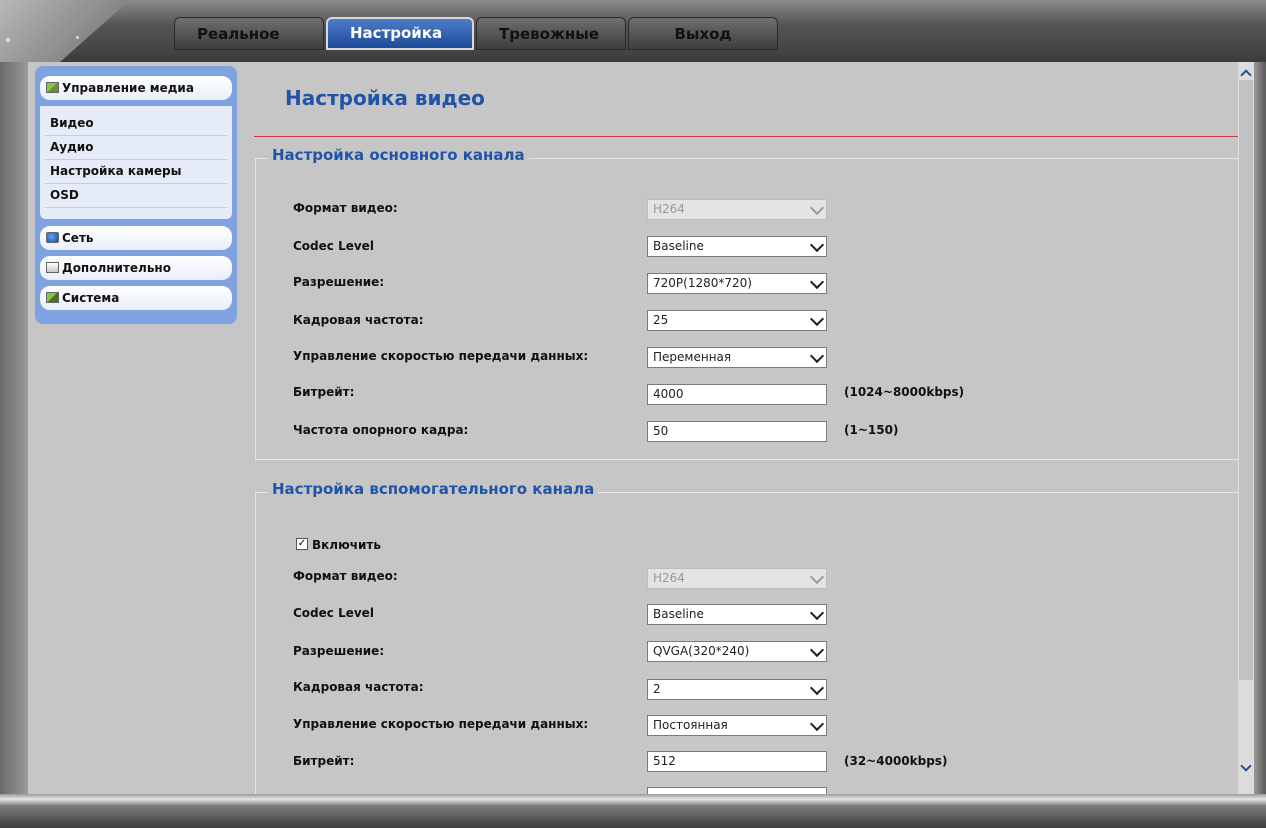  What do you see at coordinates (78, 238) in the screenshot?
I see `sidebar-group-label: Сеть` at bounding box center [78, 238].